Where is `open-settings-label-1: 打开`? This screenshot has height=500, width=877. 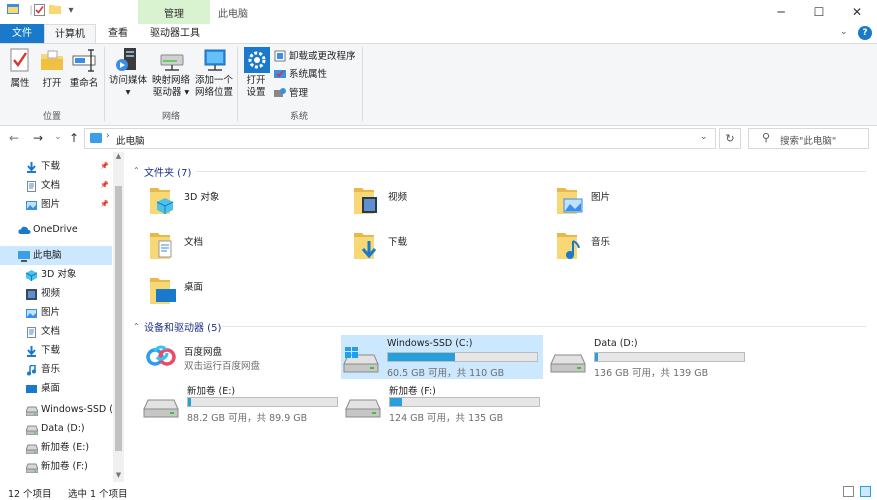 open-settings-label-1: 打开 is located at coordinates (256, 80).